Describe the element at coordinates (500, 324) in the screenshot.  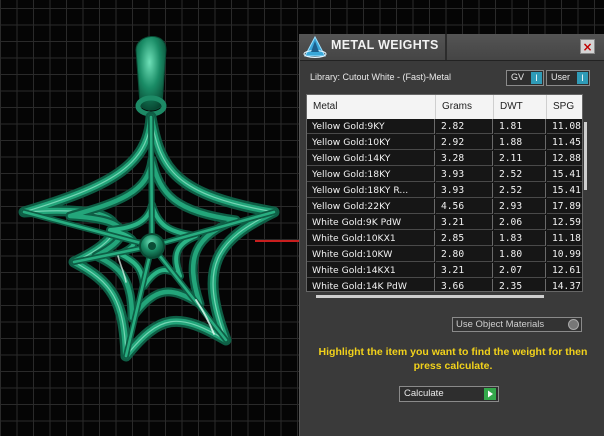
I see `use-object-materials-label: Use Object Materials` at that location.